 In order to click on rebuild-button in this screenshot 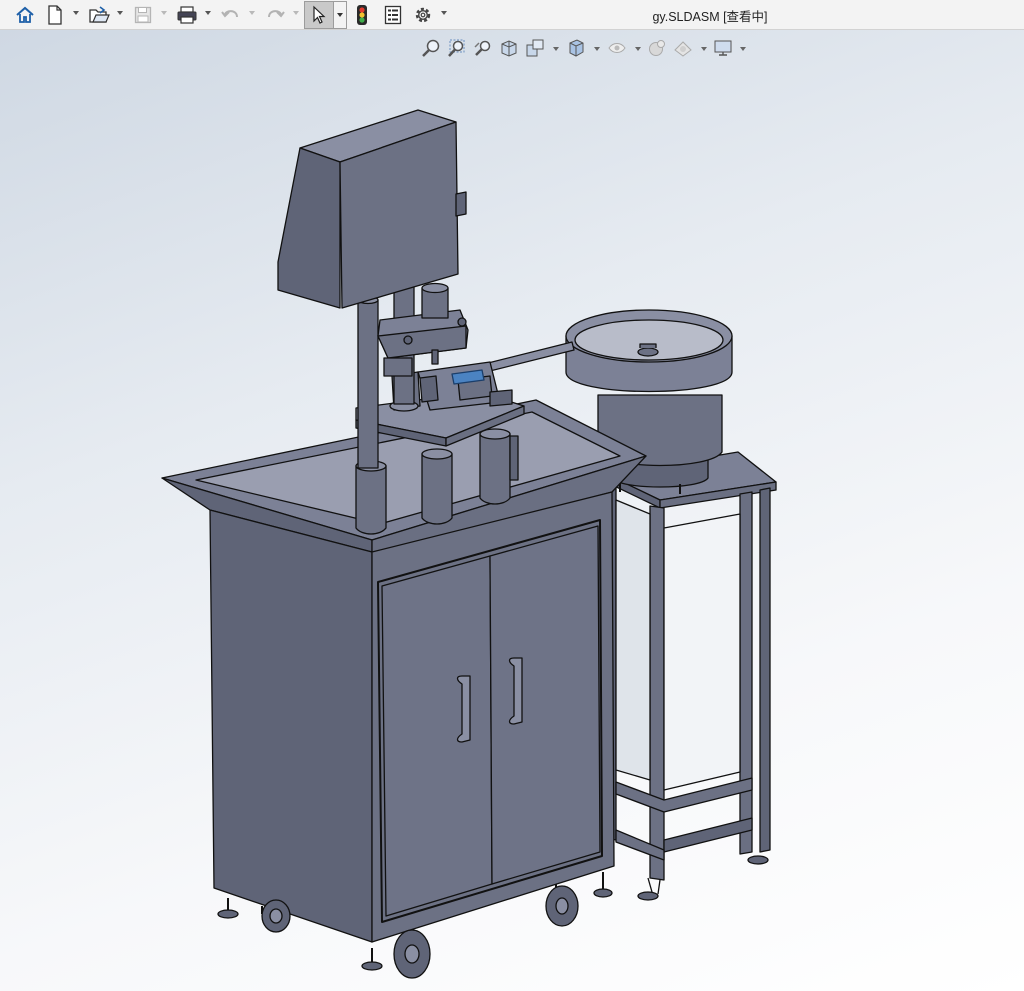, I will do `click(362, 15)`.